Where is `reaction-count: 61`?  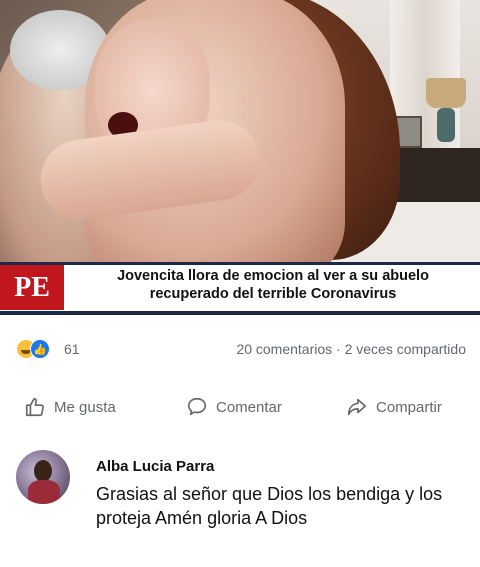
reaction-count: 61 is located at coordinates (72, 349).